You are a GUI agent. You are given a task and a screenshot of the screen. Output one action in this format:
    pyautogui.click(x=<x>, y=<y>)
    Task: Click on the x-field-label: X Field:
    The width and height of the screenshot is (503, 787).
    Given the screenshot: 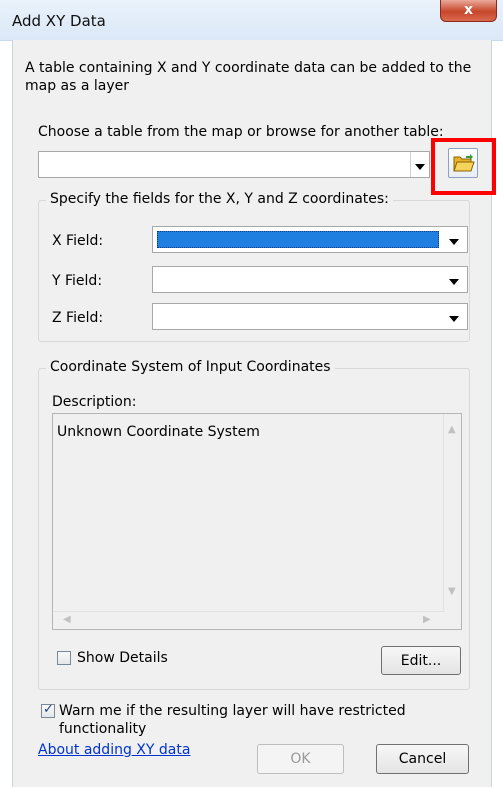 What is the action you would take?
    pyautogui.click(x=78, y=241)
    